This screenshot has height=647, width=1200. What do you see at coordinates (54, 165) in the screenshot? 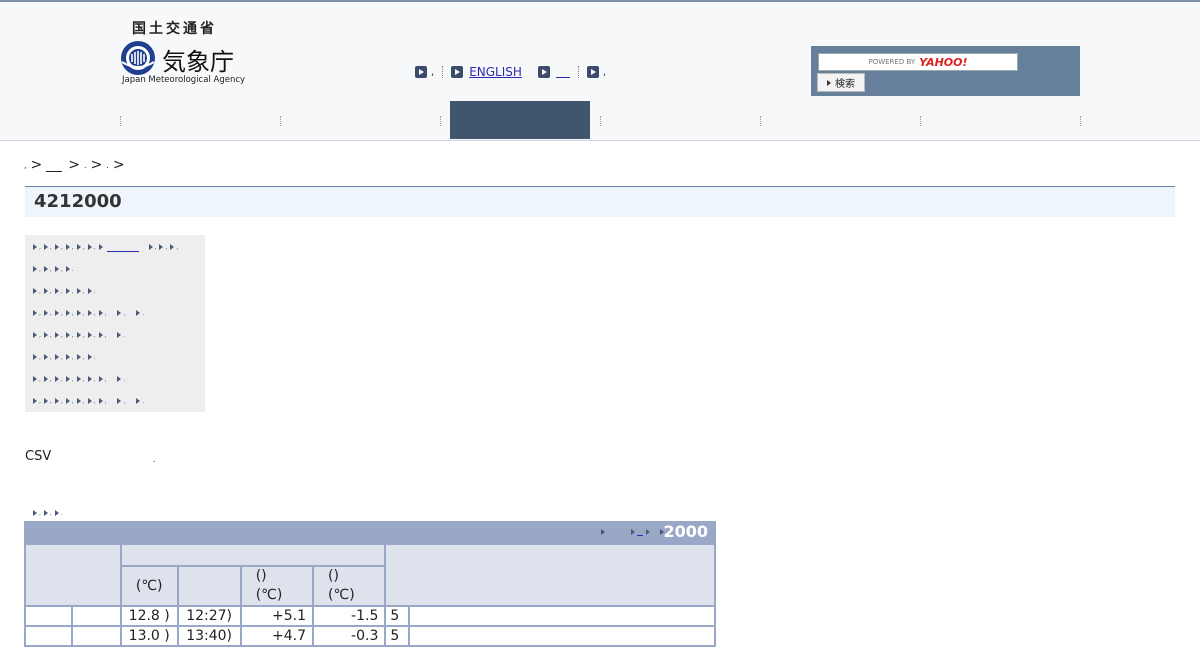
I see `breadcrumb-link` at bounding box center [54, 165].